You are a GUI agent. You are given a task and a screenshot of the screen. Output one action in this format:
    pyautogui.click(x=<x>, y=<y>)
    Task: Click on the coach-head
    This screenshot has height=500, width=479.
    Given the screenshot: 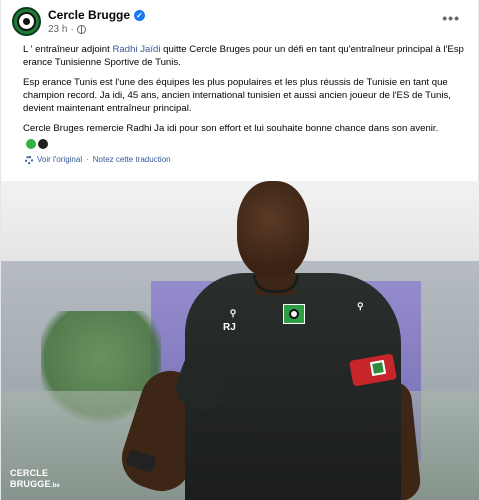 What is the action you would take?
    pyautogui.click(x=273, y=229)
    